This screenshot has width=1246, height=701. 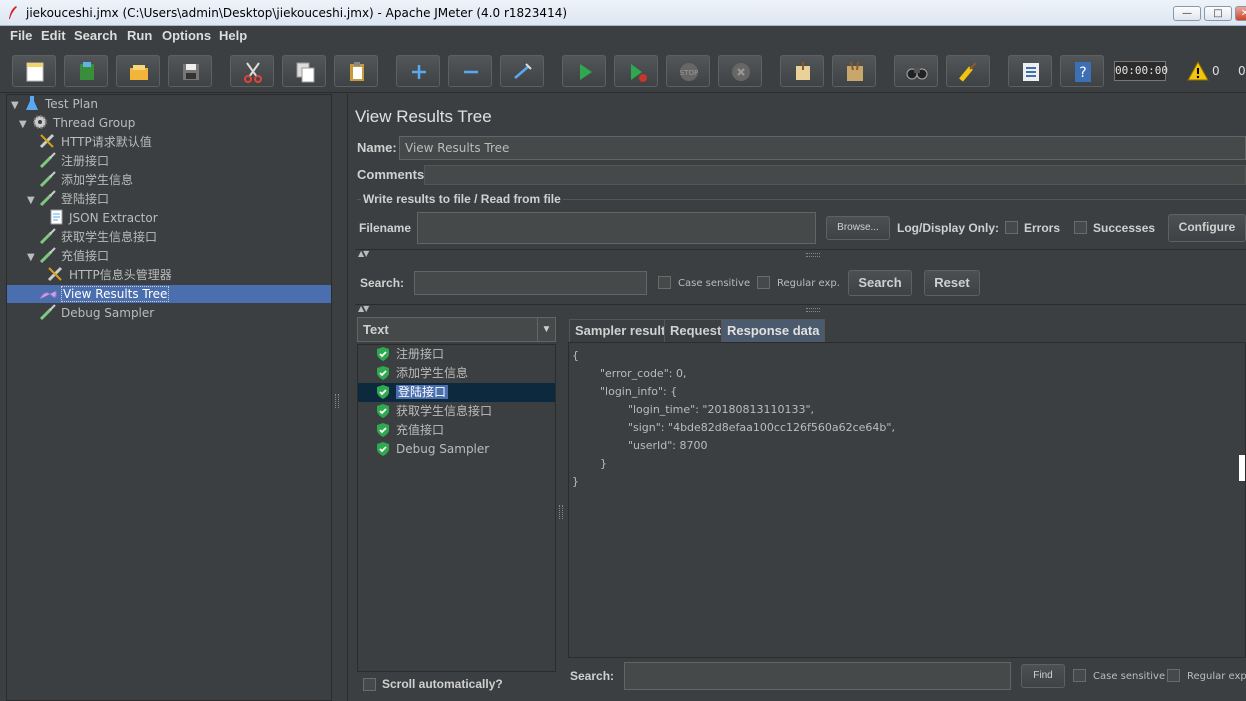 What do you see at coordinates (1207, 228) in the screenshot?
I see `configure-button: Configure` at bounding box center [1207, 228].